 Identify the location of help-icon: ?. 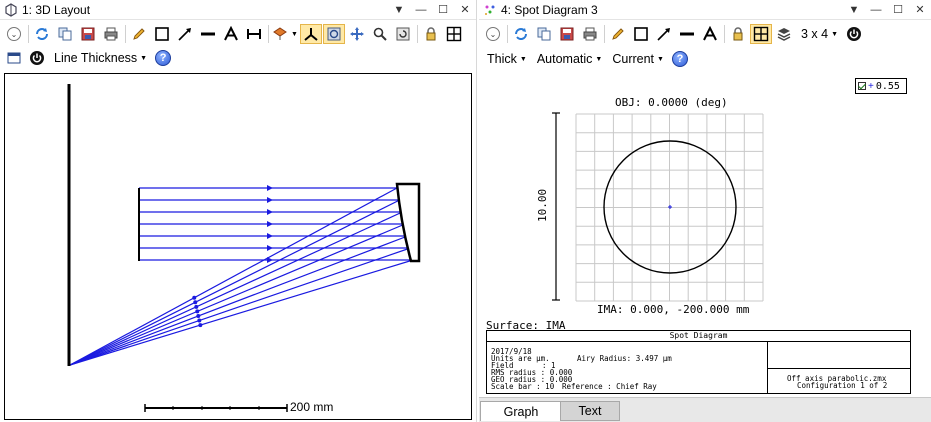
(163, 58).